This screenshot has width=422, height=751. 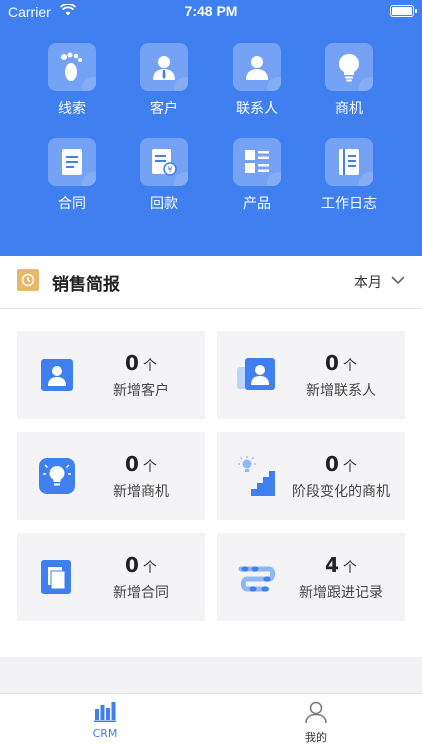 What do you see at coordinates (141, 391) in the screenshot?
I see `stat-label: 新增客户` at bounding box center [141, 391].